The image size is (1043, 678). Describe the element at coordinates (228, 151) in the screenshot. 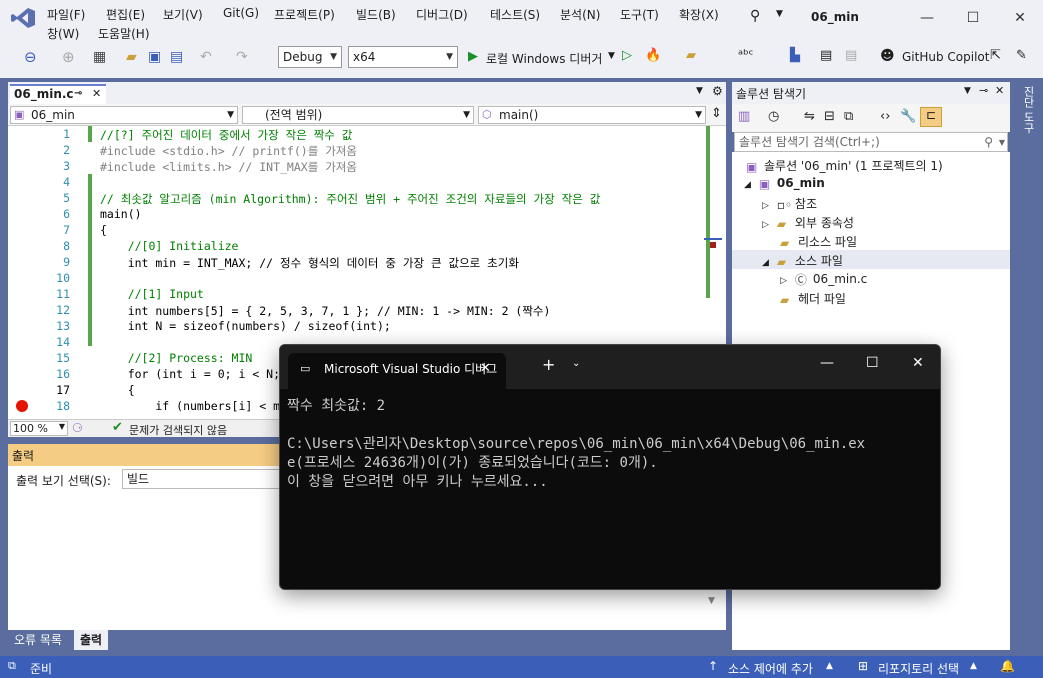

I see `code-line: #include <stdio.h> // printf()를 가져옴` at that location.